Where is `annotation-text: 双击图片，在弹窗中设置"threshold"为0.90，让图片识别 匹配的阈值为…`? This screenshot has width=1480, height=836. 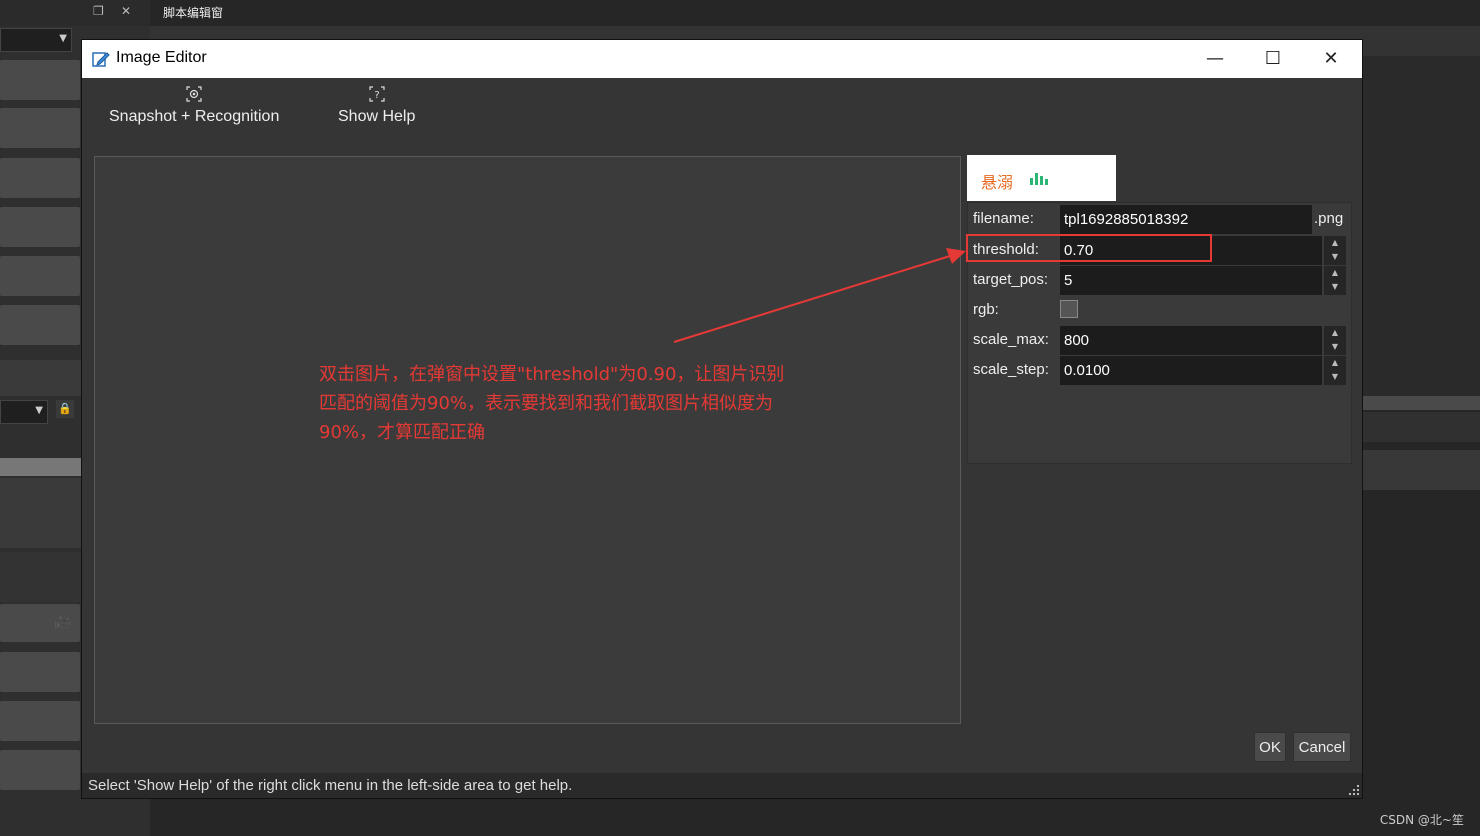
annotation-text: 双击图片，在弹窗中设置"threshold"为0.90，让图片识别 匹配的阈值为… is located at coordinates (579, 403).